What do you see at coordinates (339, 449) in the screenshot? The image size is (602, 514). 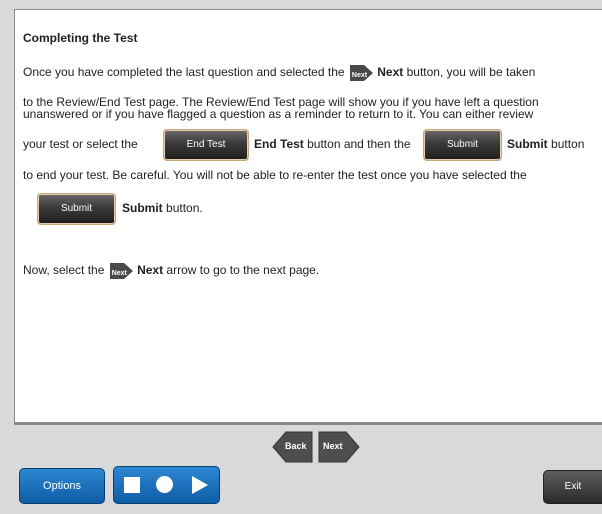 I see `next-button: Next` at bounding box center [339, 449].